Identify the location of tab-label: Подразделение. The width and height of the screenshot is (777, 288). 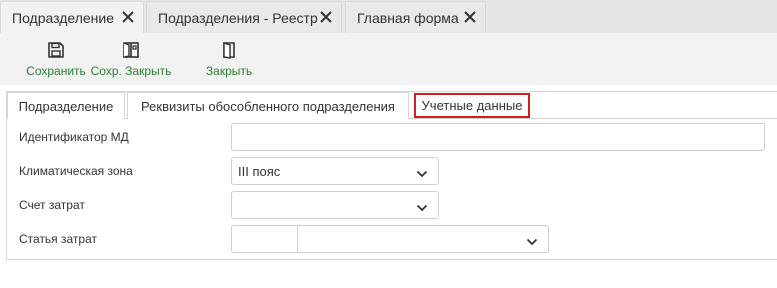
(66, 106).